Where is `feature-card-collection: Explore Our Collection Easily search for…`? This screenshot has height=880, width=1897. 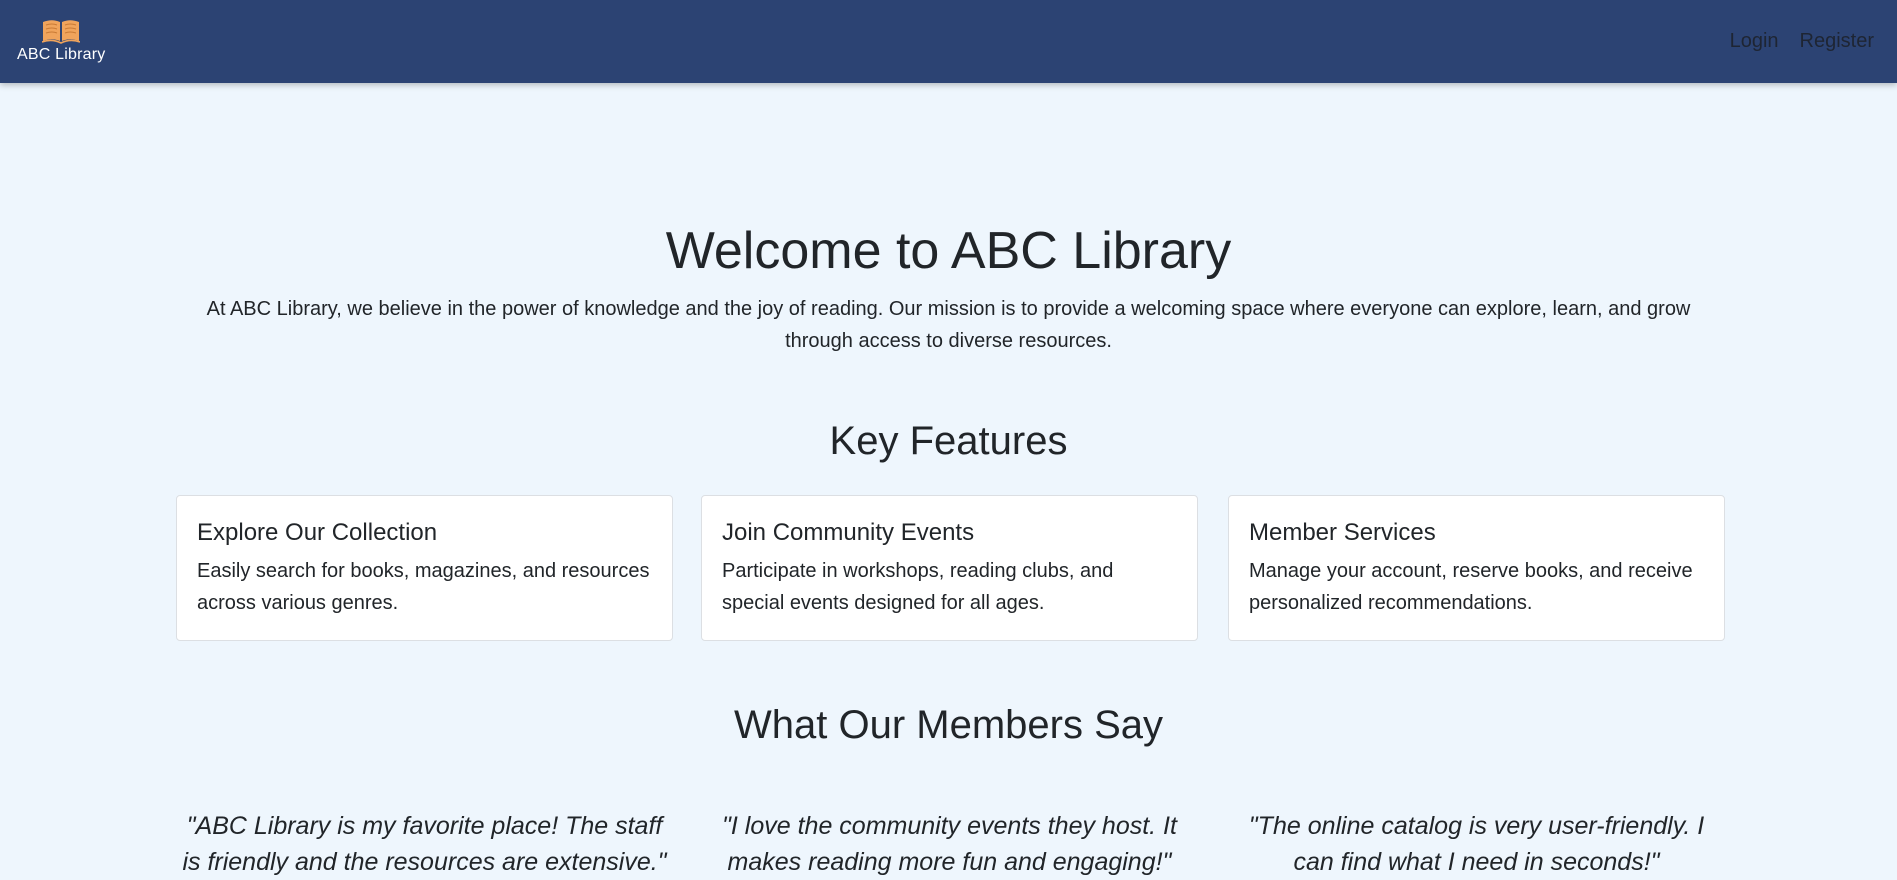 feature-card-collection: Explore Our Collection Easily search for… is located at coordinates (424, 568).